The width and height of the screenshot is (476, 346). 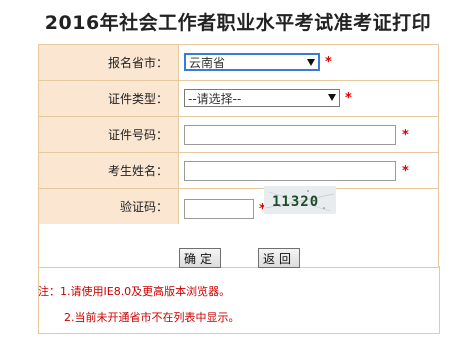 What do you see at coordinates (215, 98) in the screenshot?
I see `id-type-select-value: --请选择--` at bounding box center [215, 98].